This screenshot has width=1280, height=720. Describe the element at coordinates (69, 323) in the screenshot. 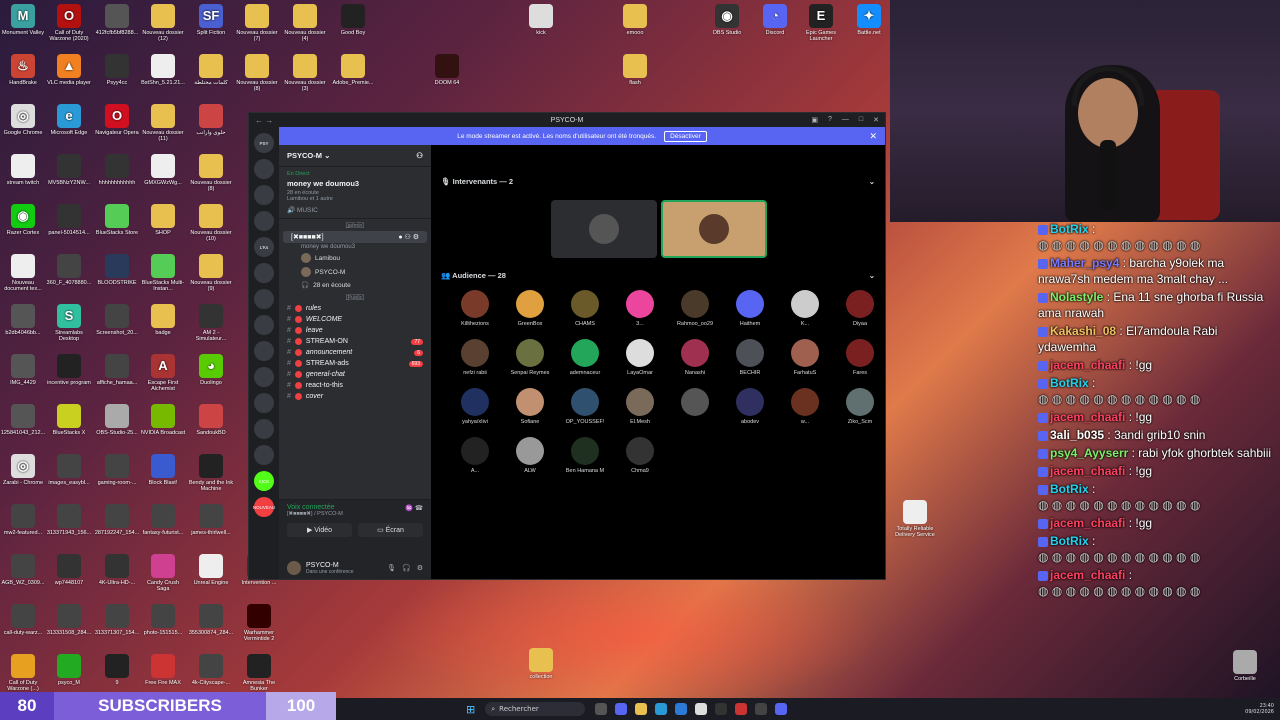

I see `desktop-icon: S Streamlabs Desktop` at that location.